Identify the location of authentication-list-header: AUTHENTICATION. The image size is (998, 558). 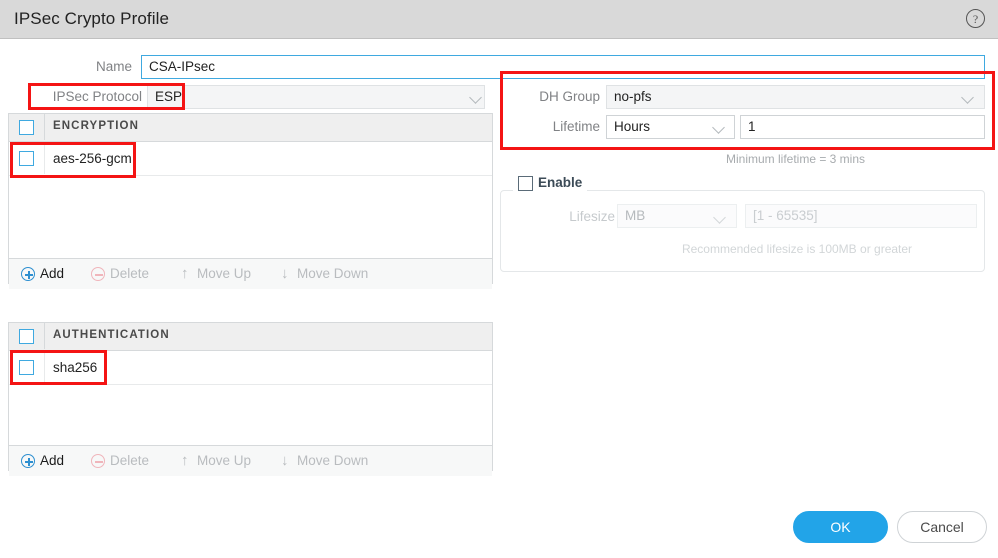
(250, 337).